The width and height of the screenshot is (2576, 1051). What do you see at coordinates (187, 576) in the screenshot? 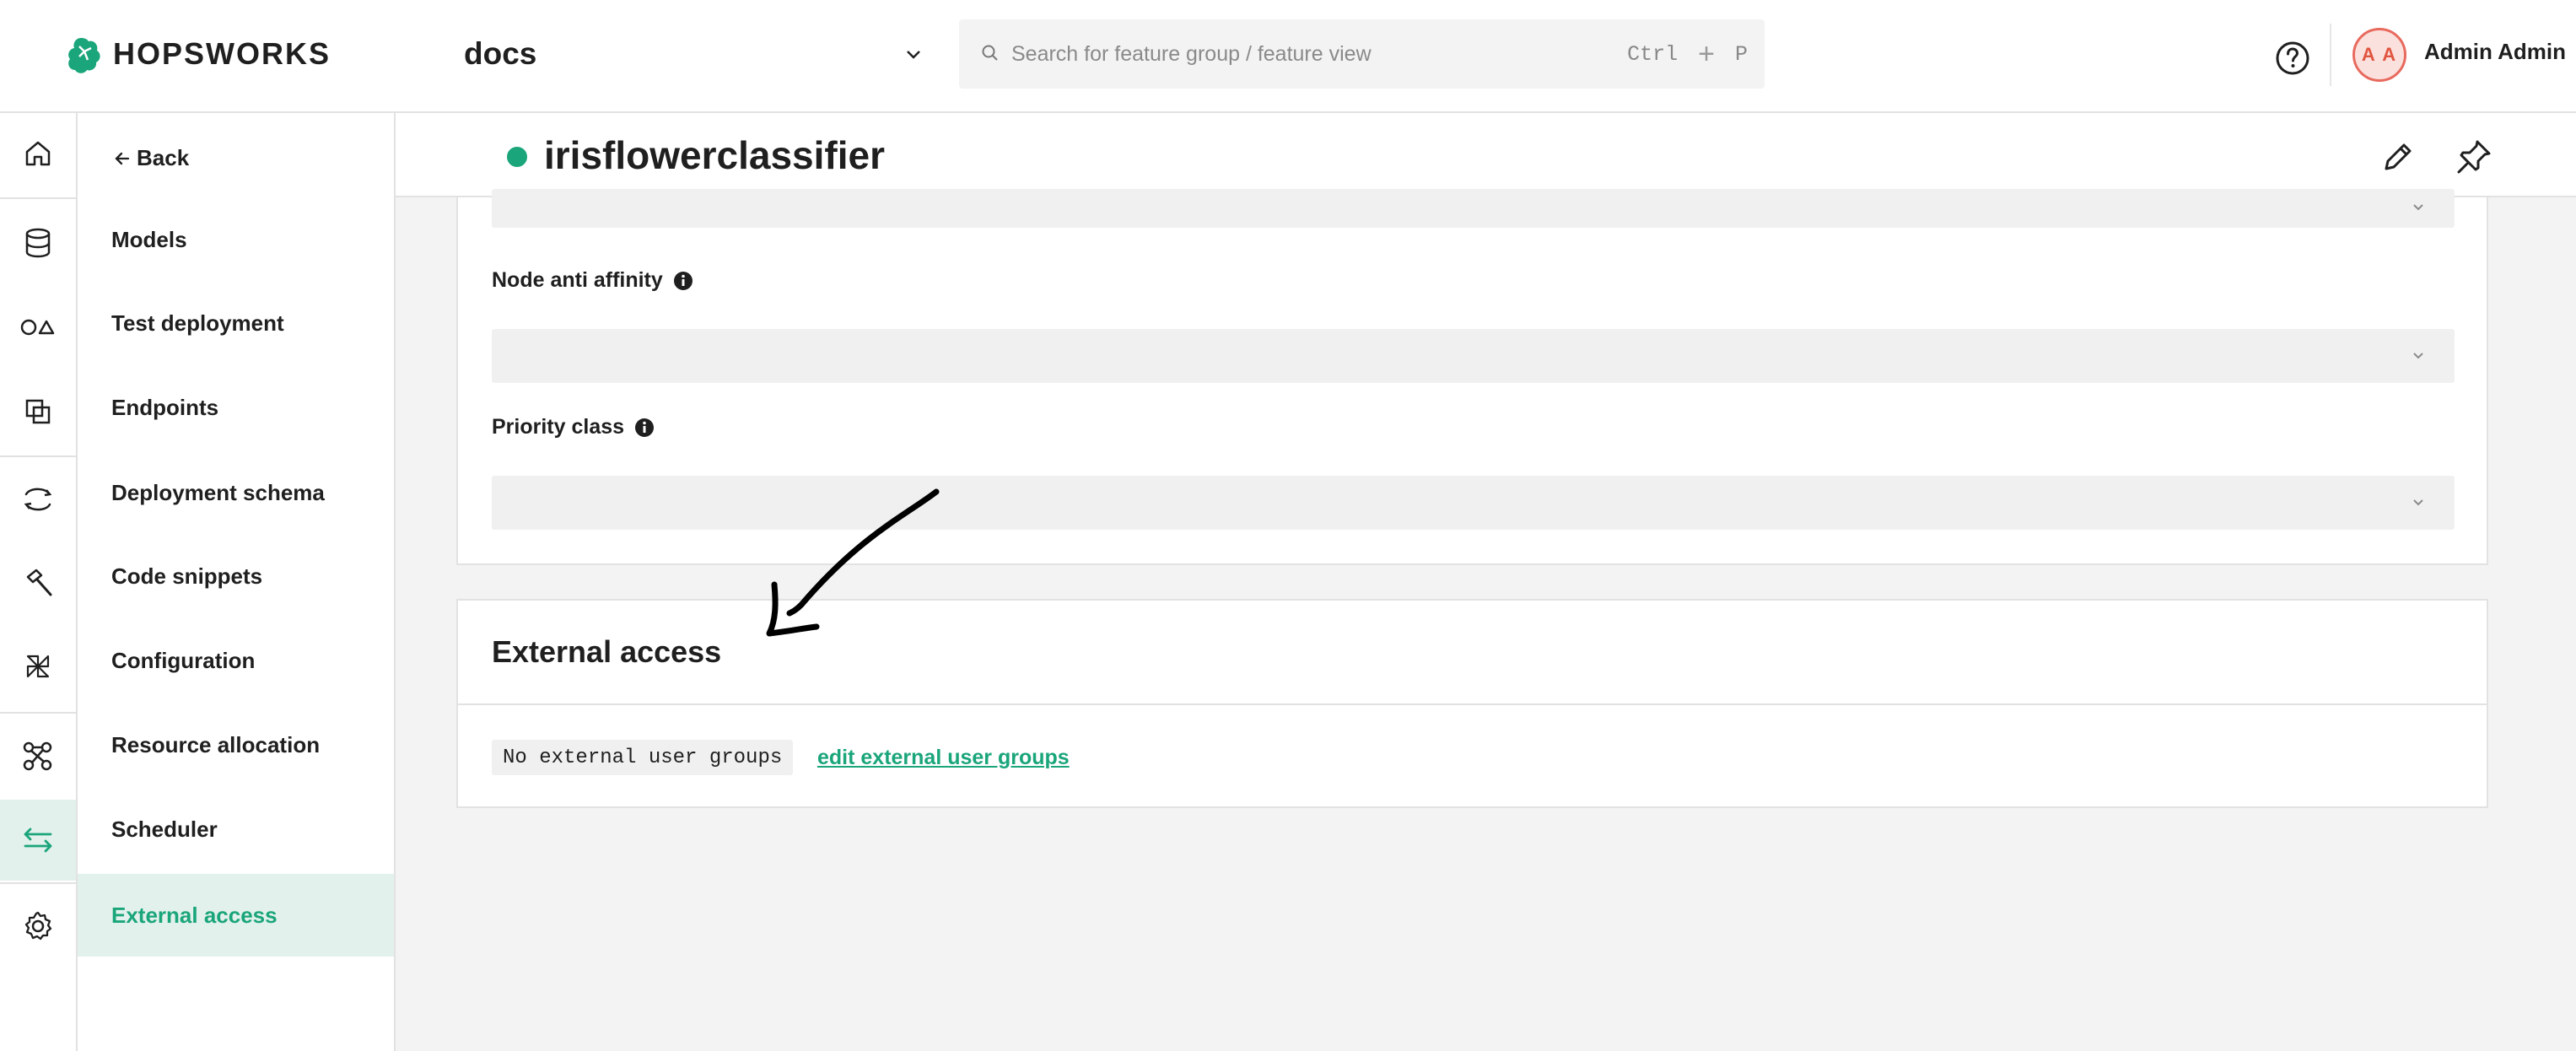
I see `nav-item-label: Code snippets` at bounding box center [187, 576].